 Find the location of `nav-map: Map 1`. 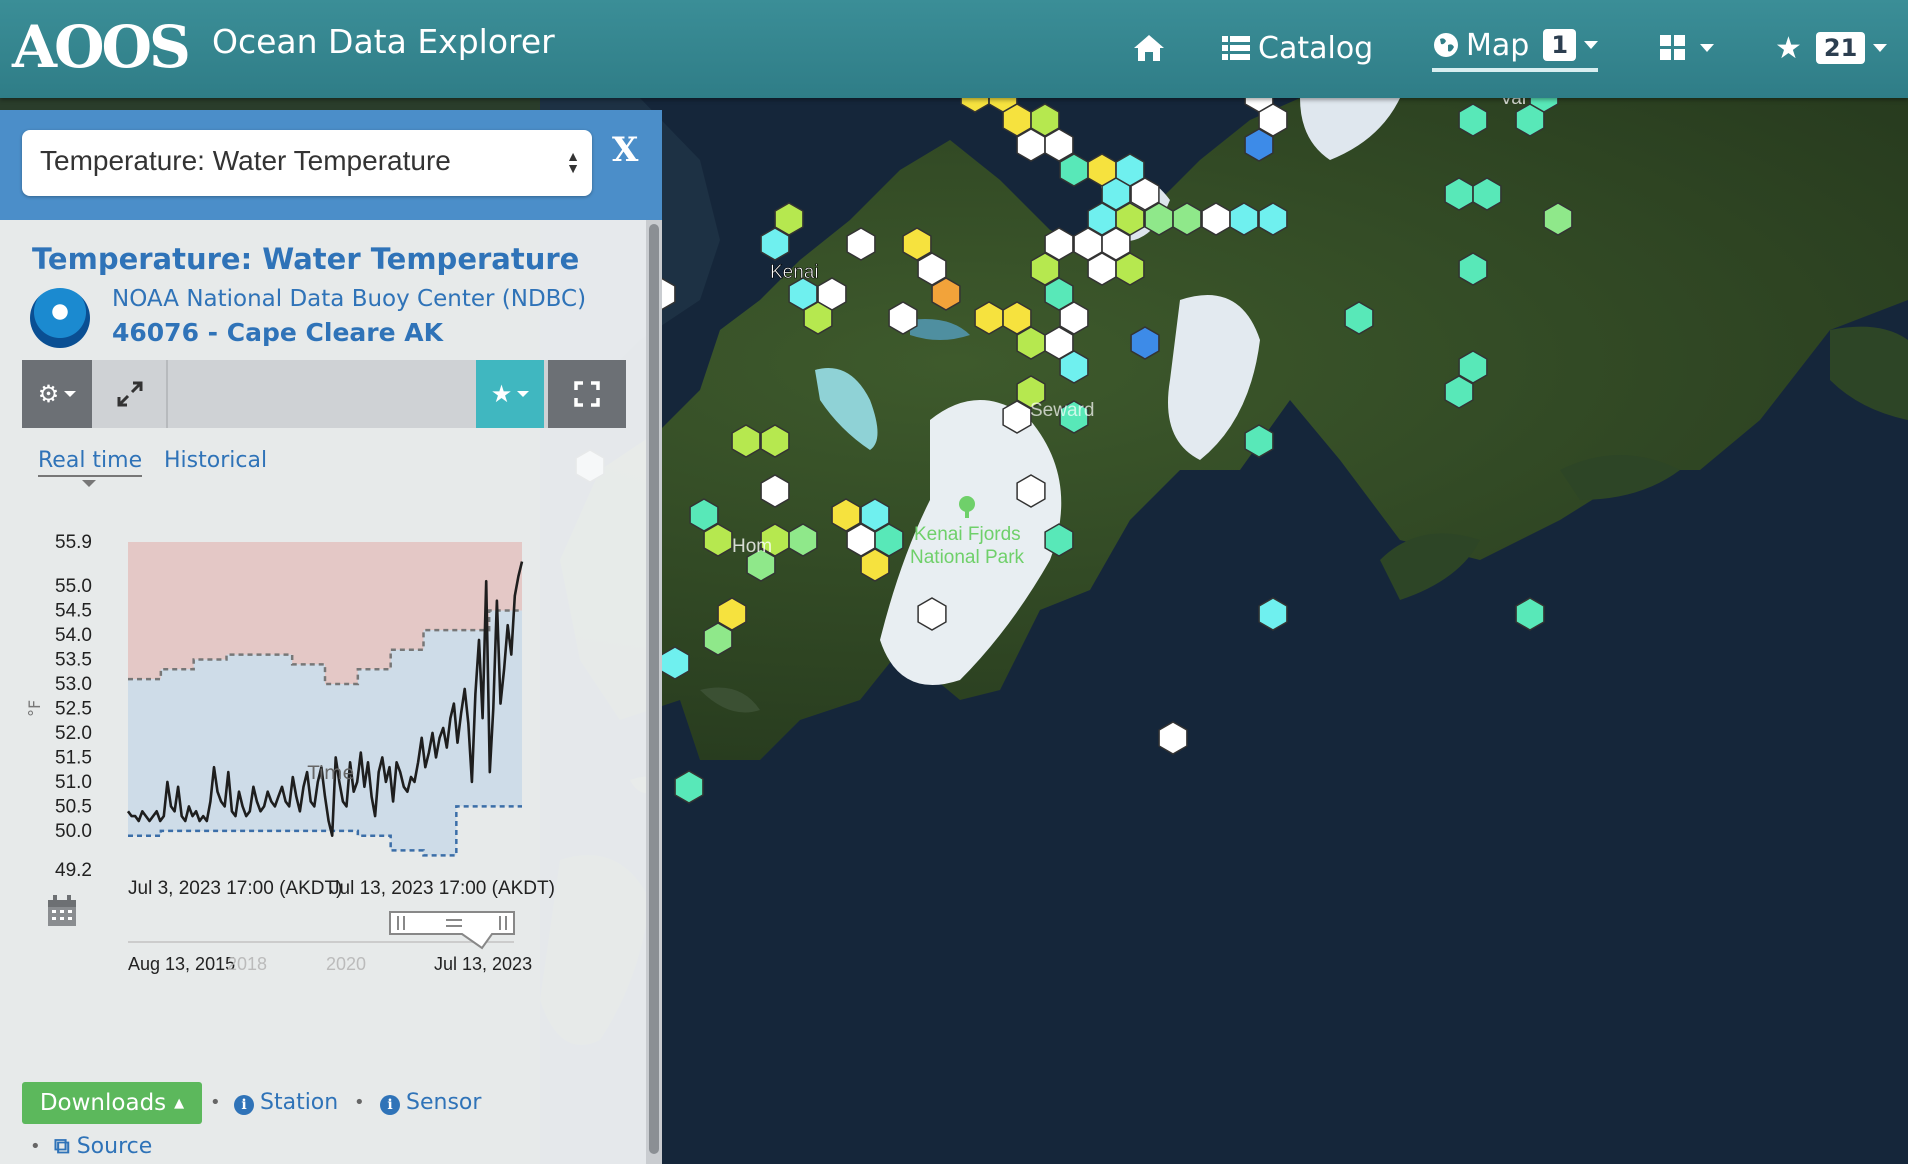

nav-map: Map 1 is located at coordinates (1515, 48).